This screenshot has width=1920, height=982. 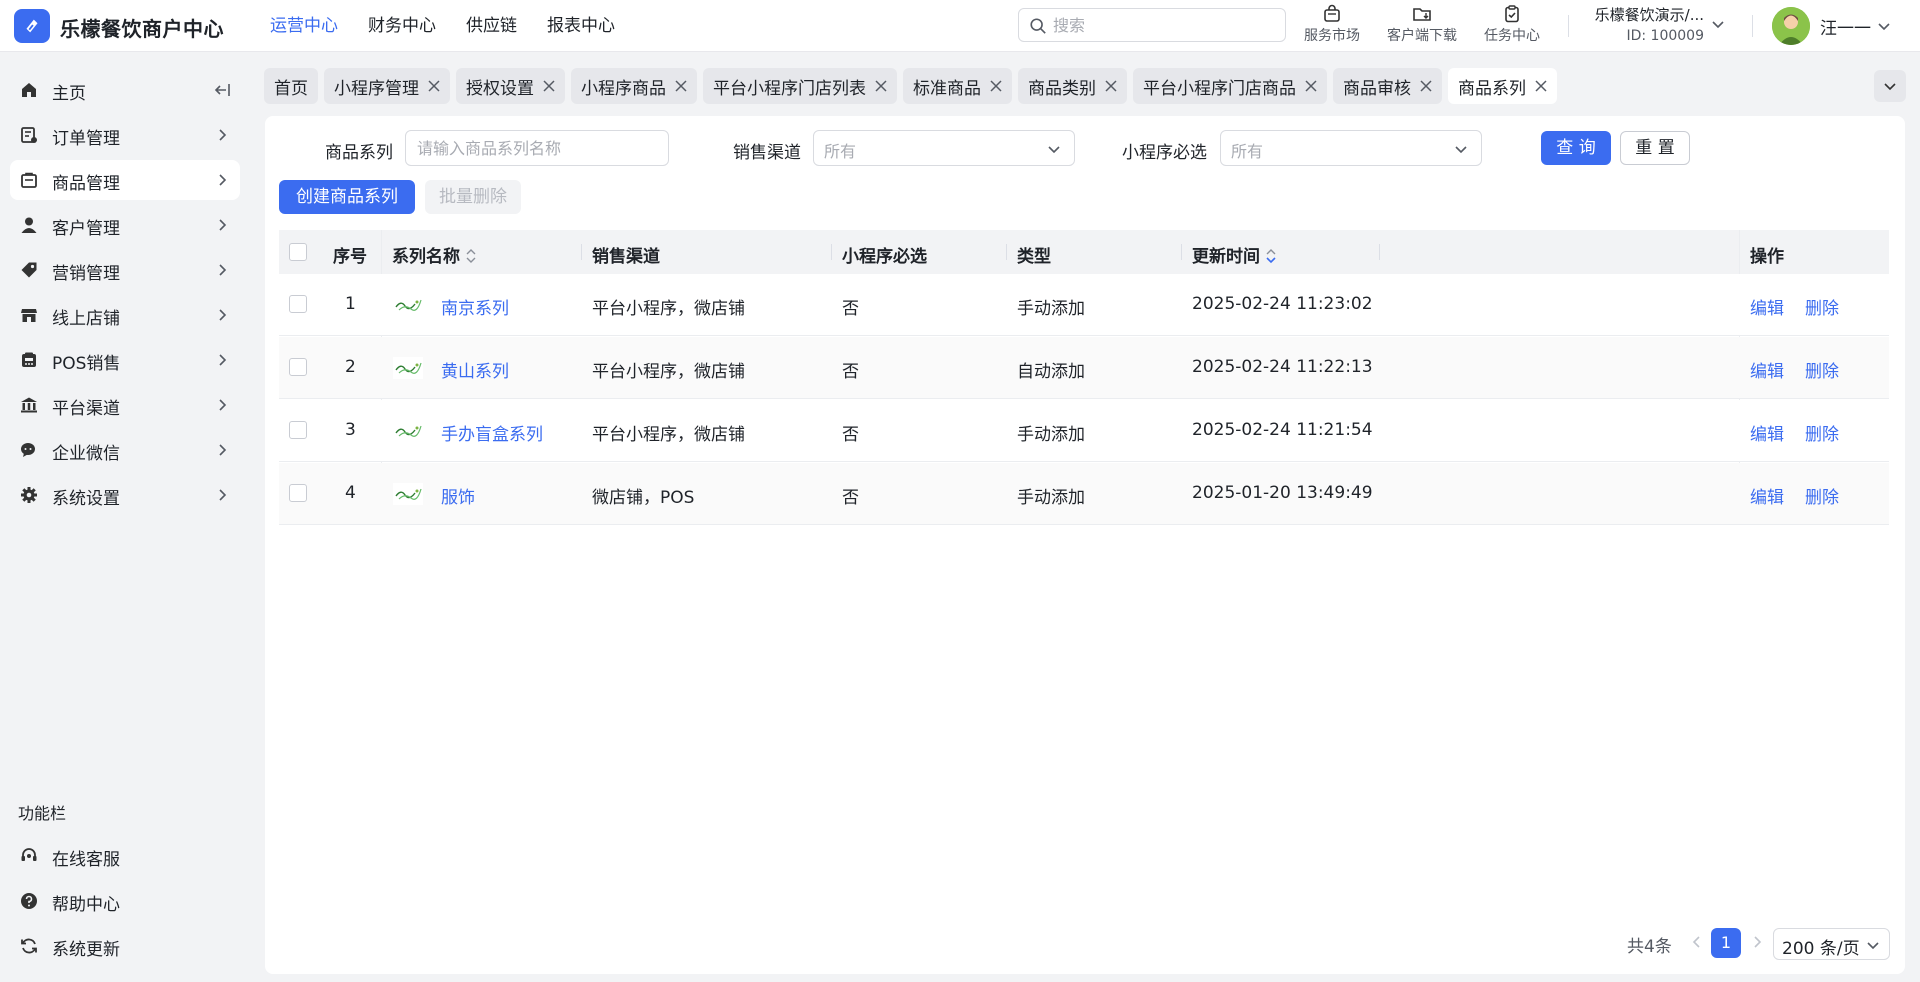 What do you see at coordinates (492, 432) in the screenshot?
I see `series-name-link: 手办盲盒系列` at bounding box center [492, 432].